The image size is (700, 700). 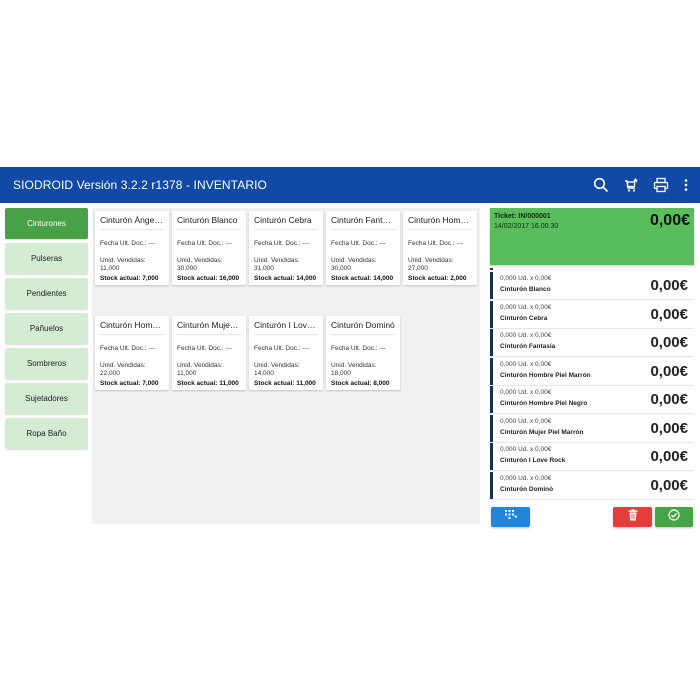 What do you see at coordinates (525, 289) in the screenshot?
I see `line-product-name: Cinturón Blanco` at bounding box center [525, 289].